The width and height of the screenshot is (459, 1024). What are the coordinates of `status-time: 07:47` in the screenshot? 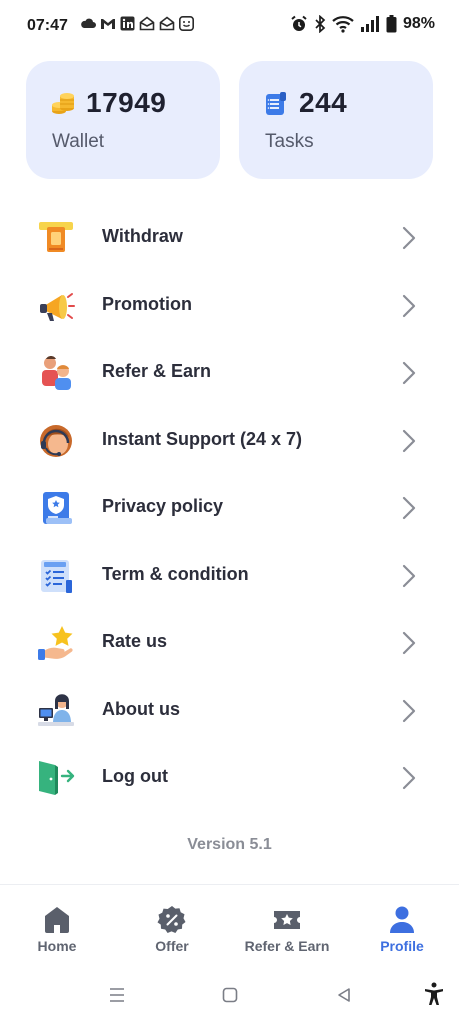 It's located at (47, 25).